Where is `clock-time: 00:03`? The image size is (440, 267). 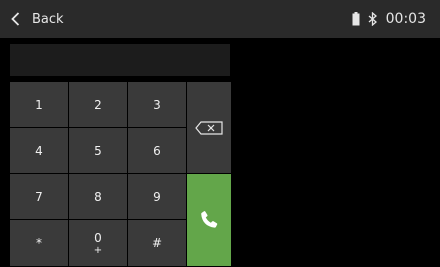 clock-time: 00:03 is located at coordinates (405, 19).